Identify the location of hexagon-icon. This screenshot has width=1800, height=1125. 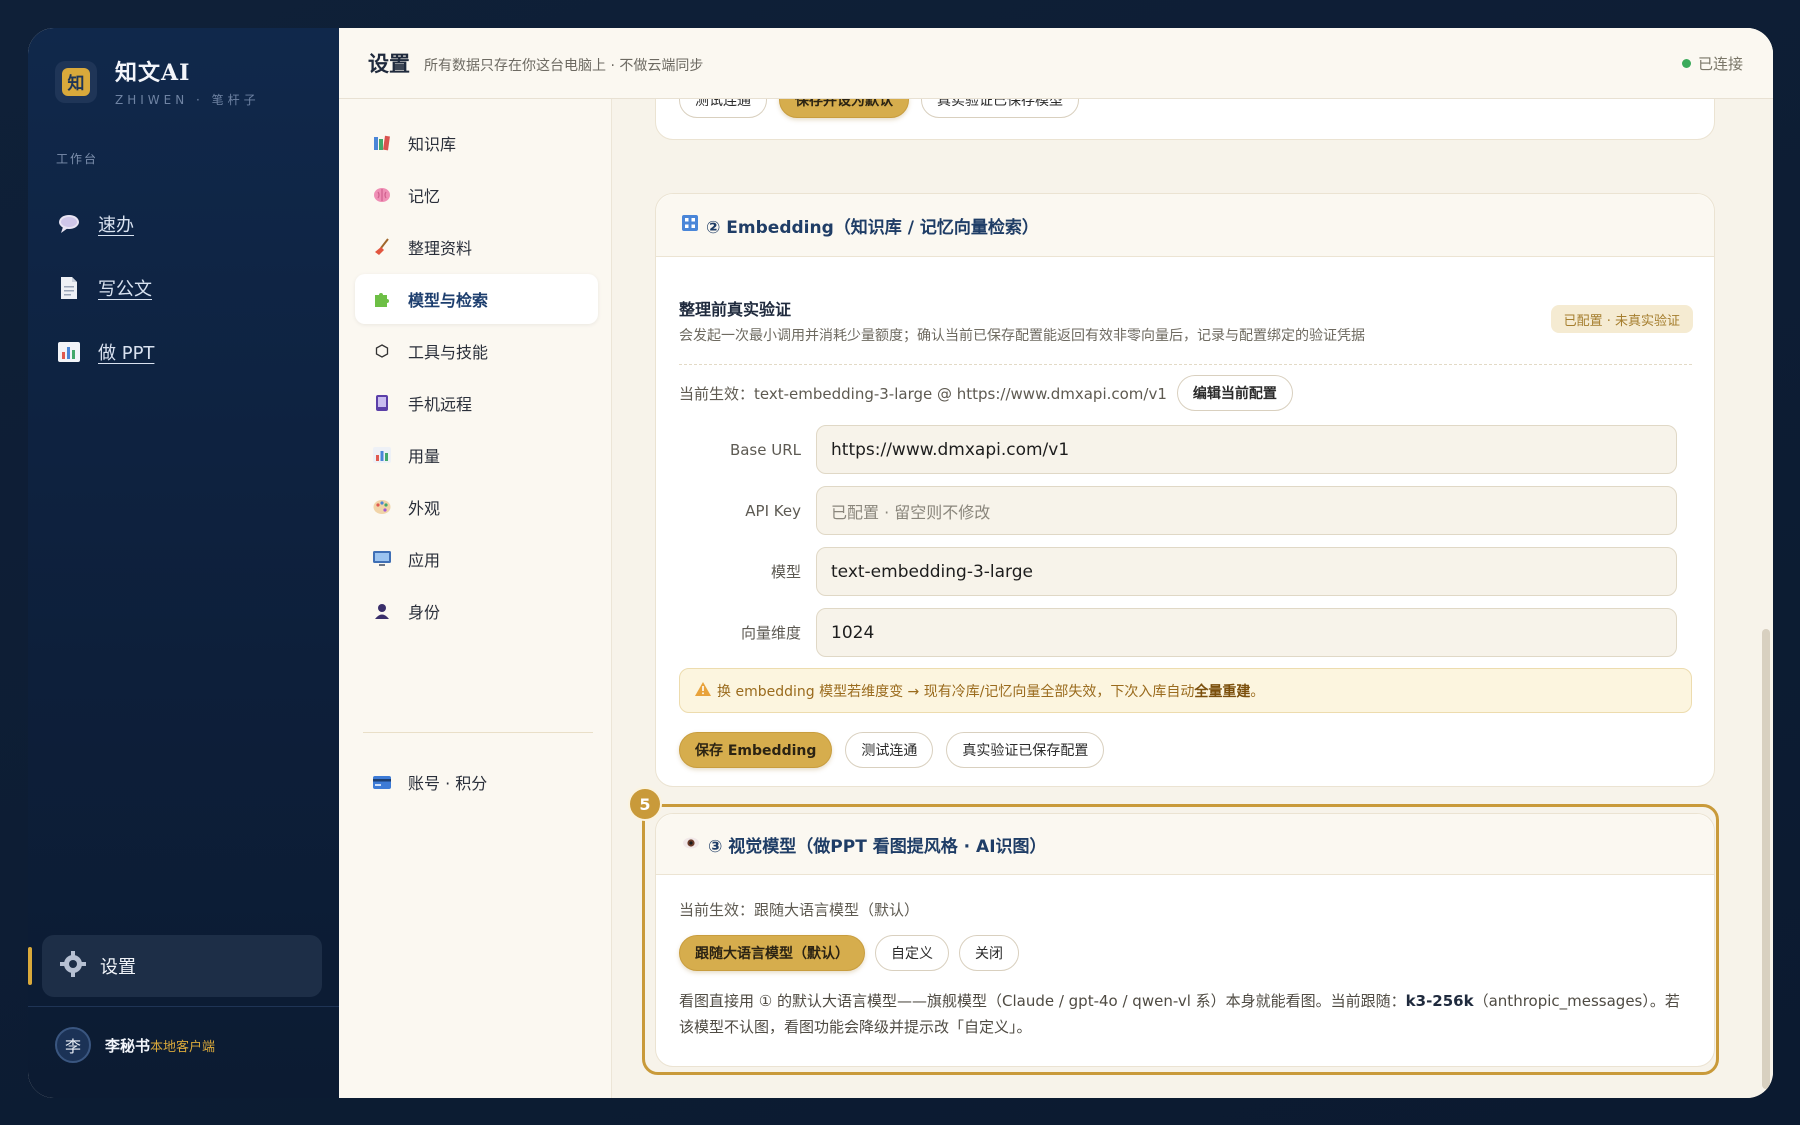
(382, 351).